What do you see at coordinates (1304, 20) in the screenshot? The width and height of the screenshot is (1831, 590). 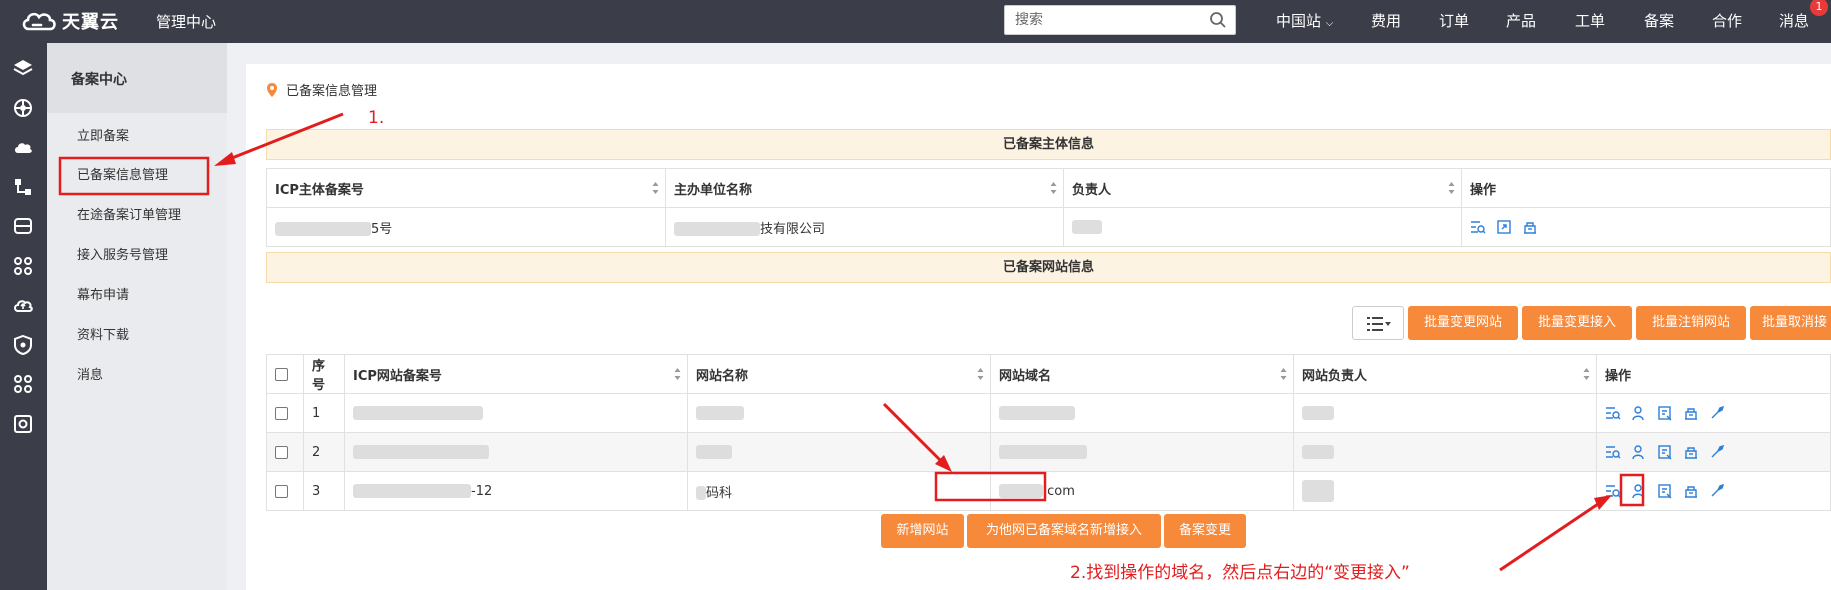 I see `nav-region-china: 中国站 ⌵` at bounding box center [1304, 20].